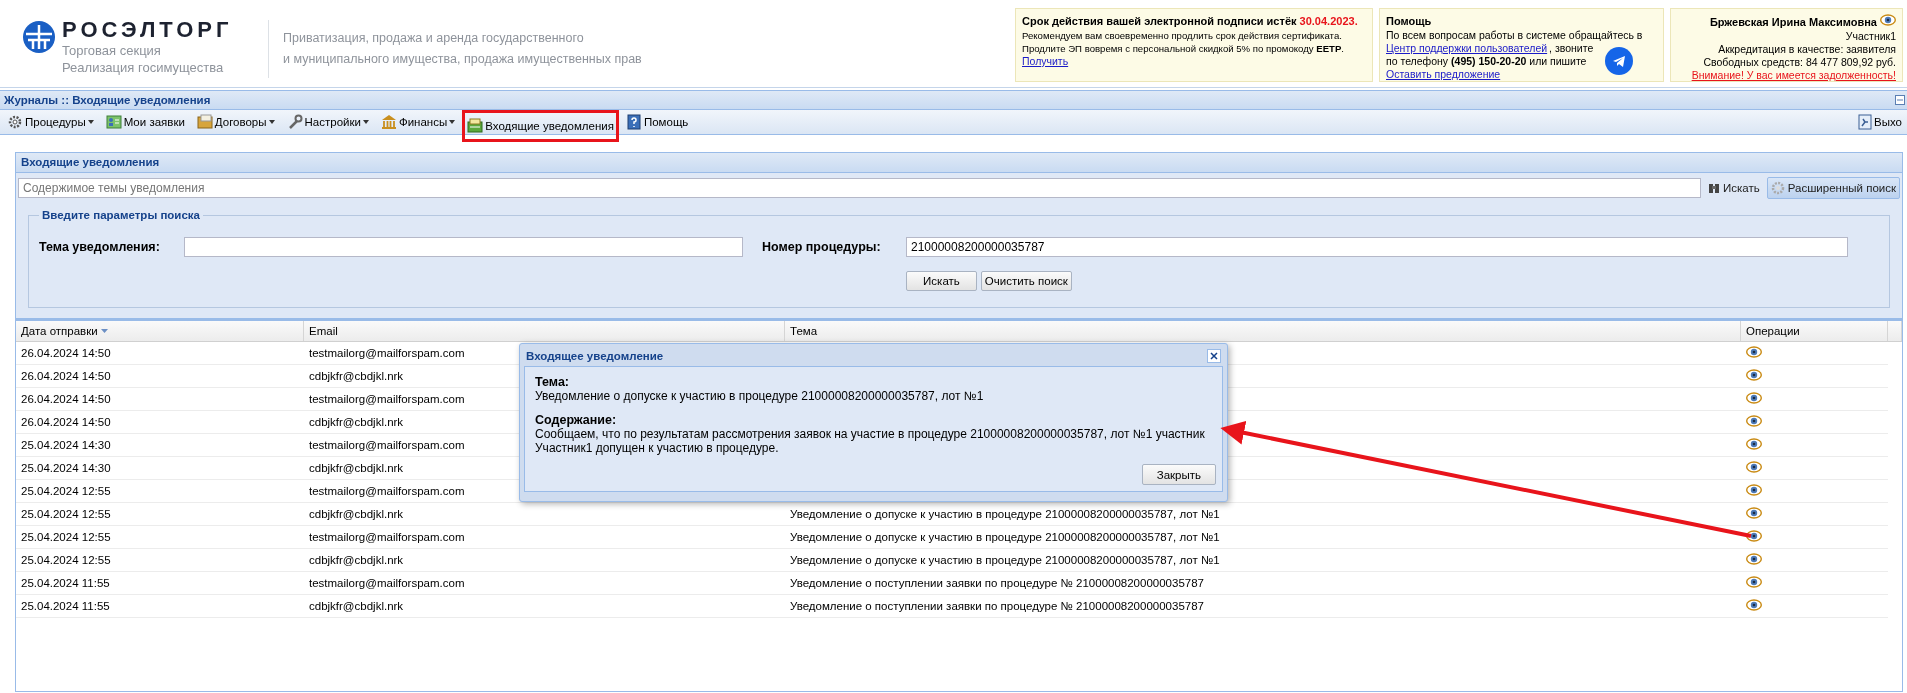 The height and width of the screenshot is (693, 1907). Describe the element at coordinates (475, 126) in the screenshot. I see `inbox-icon` at that location.